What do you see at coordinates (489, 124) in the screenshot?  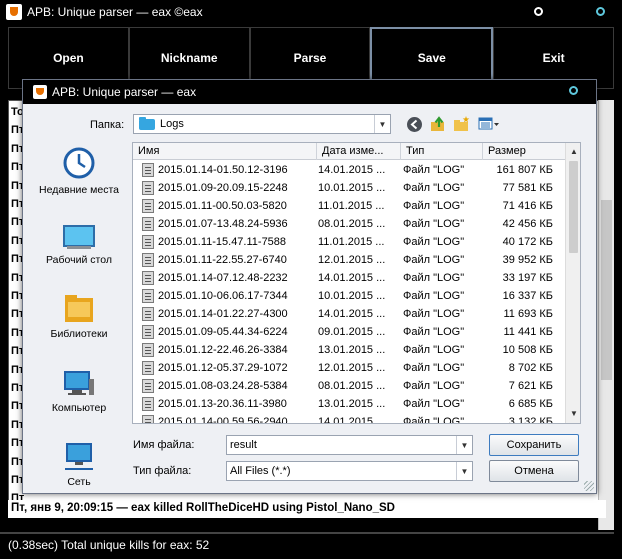 I see `view-menu-button` at bounding box center [489, 124].